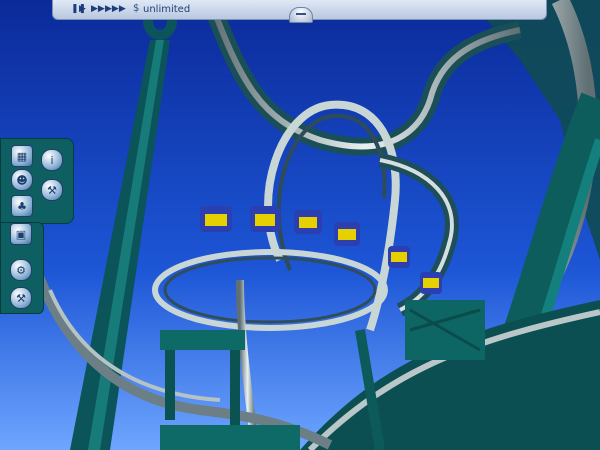  What do you see at coordinates (22, 206) in the screenshot?
I see `scenery-icon: ♣` at bounding box center [22, 206].